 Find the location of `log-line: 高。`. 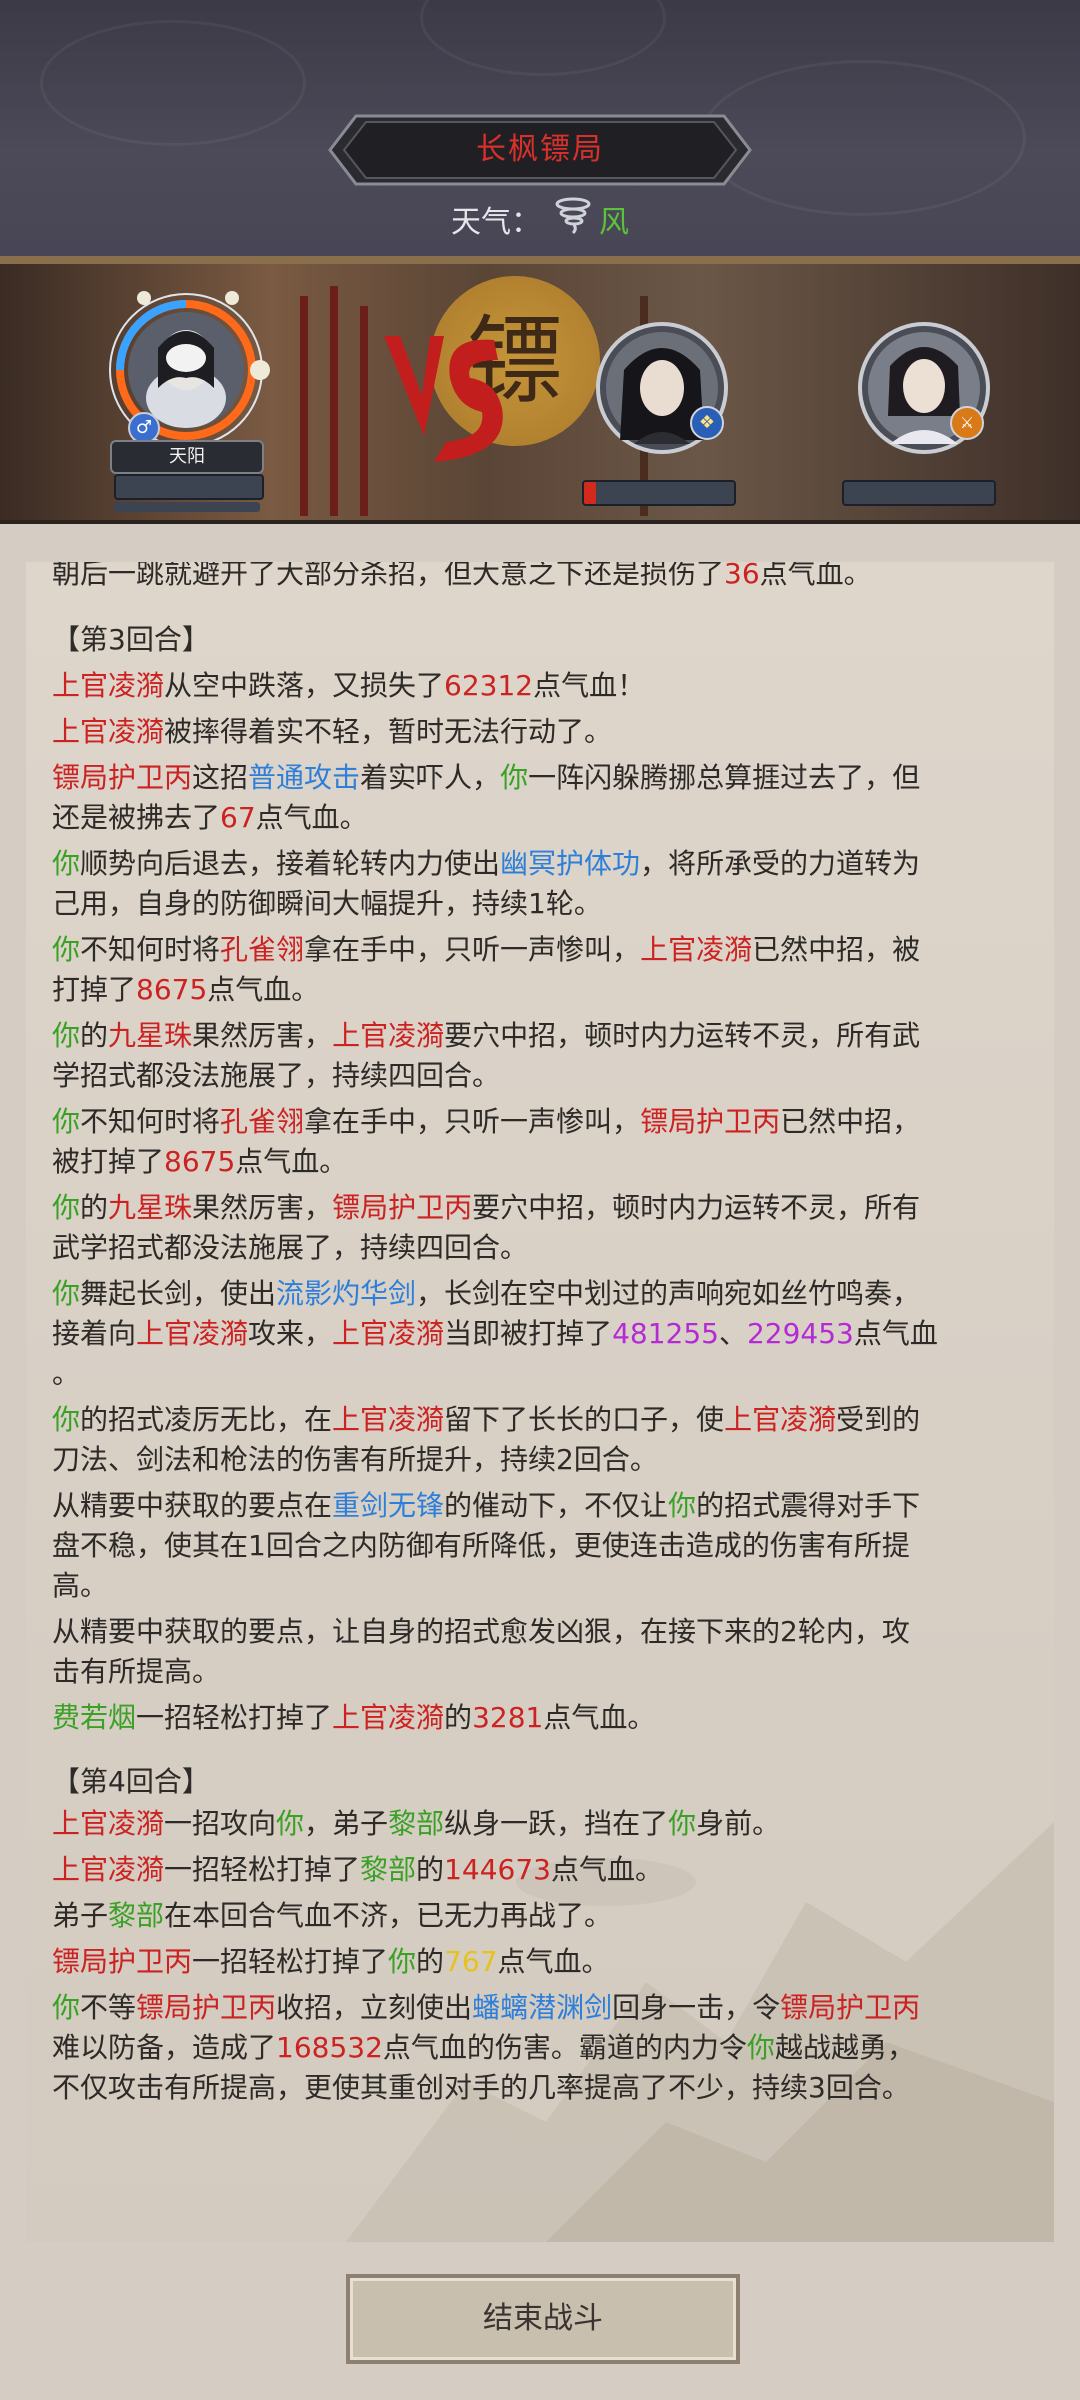

log-line: 高。 is located at coordinates (80, 1586).